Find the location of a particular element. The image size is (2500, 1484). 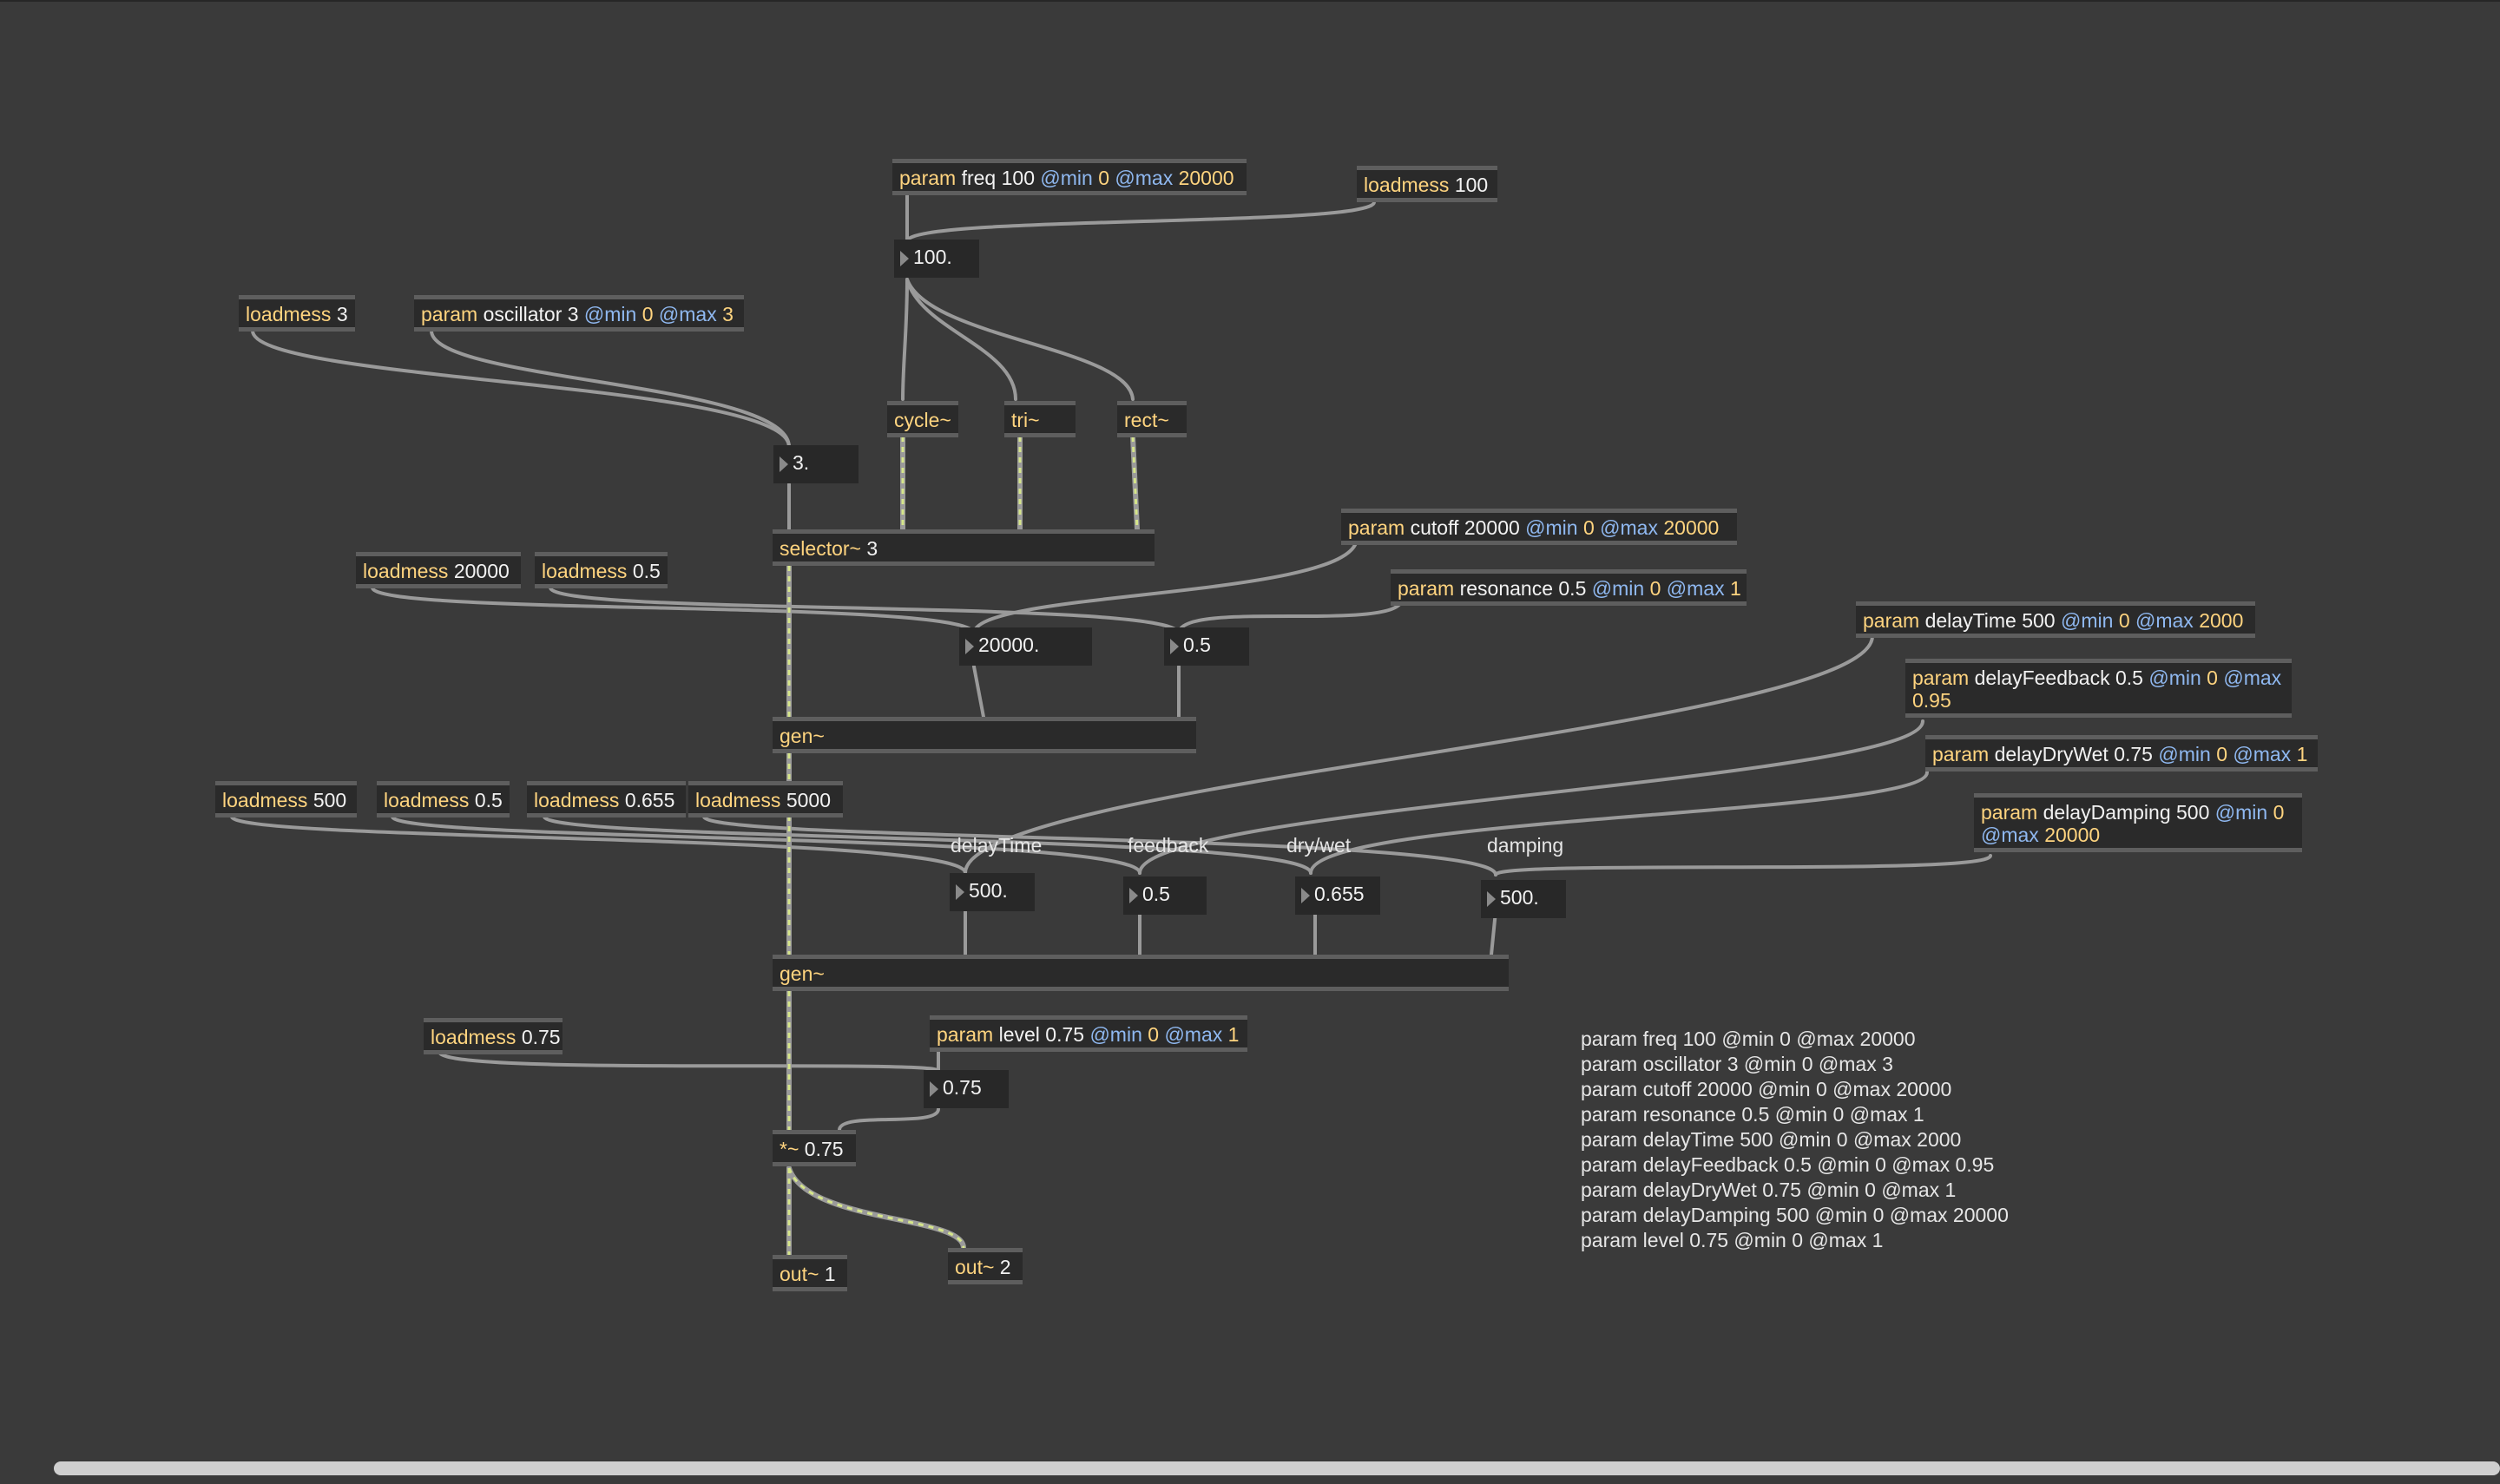

horizontal-scrollbar is located at coordinates (1277, 1468).